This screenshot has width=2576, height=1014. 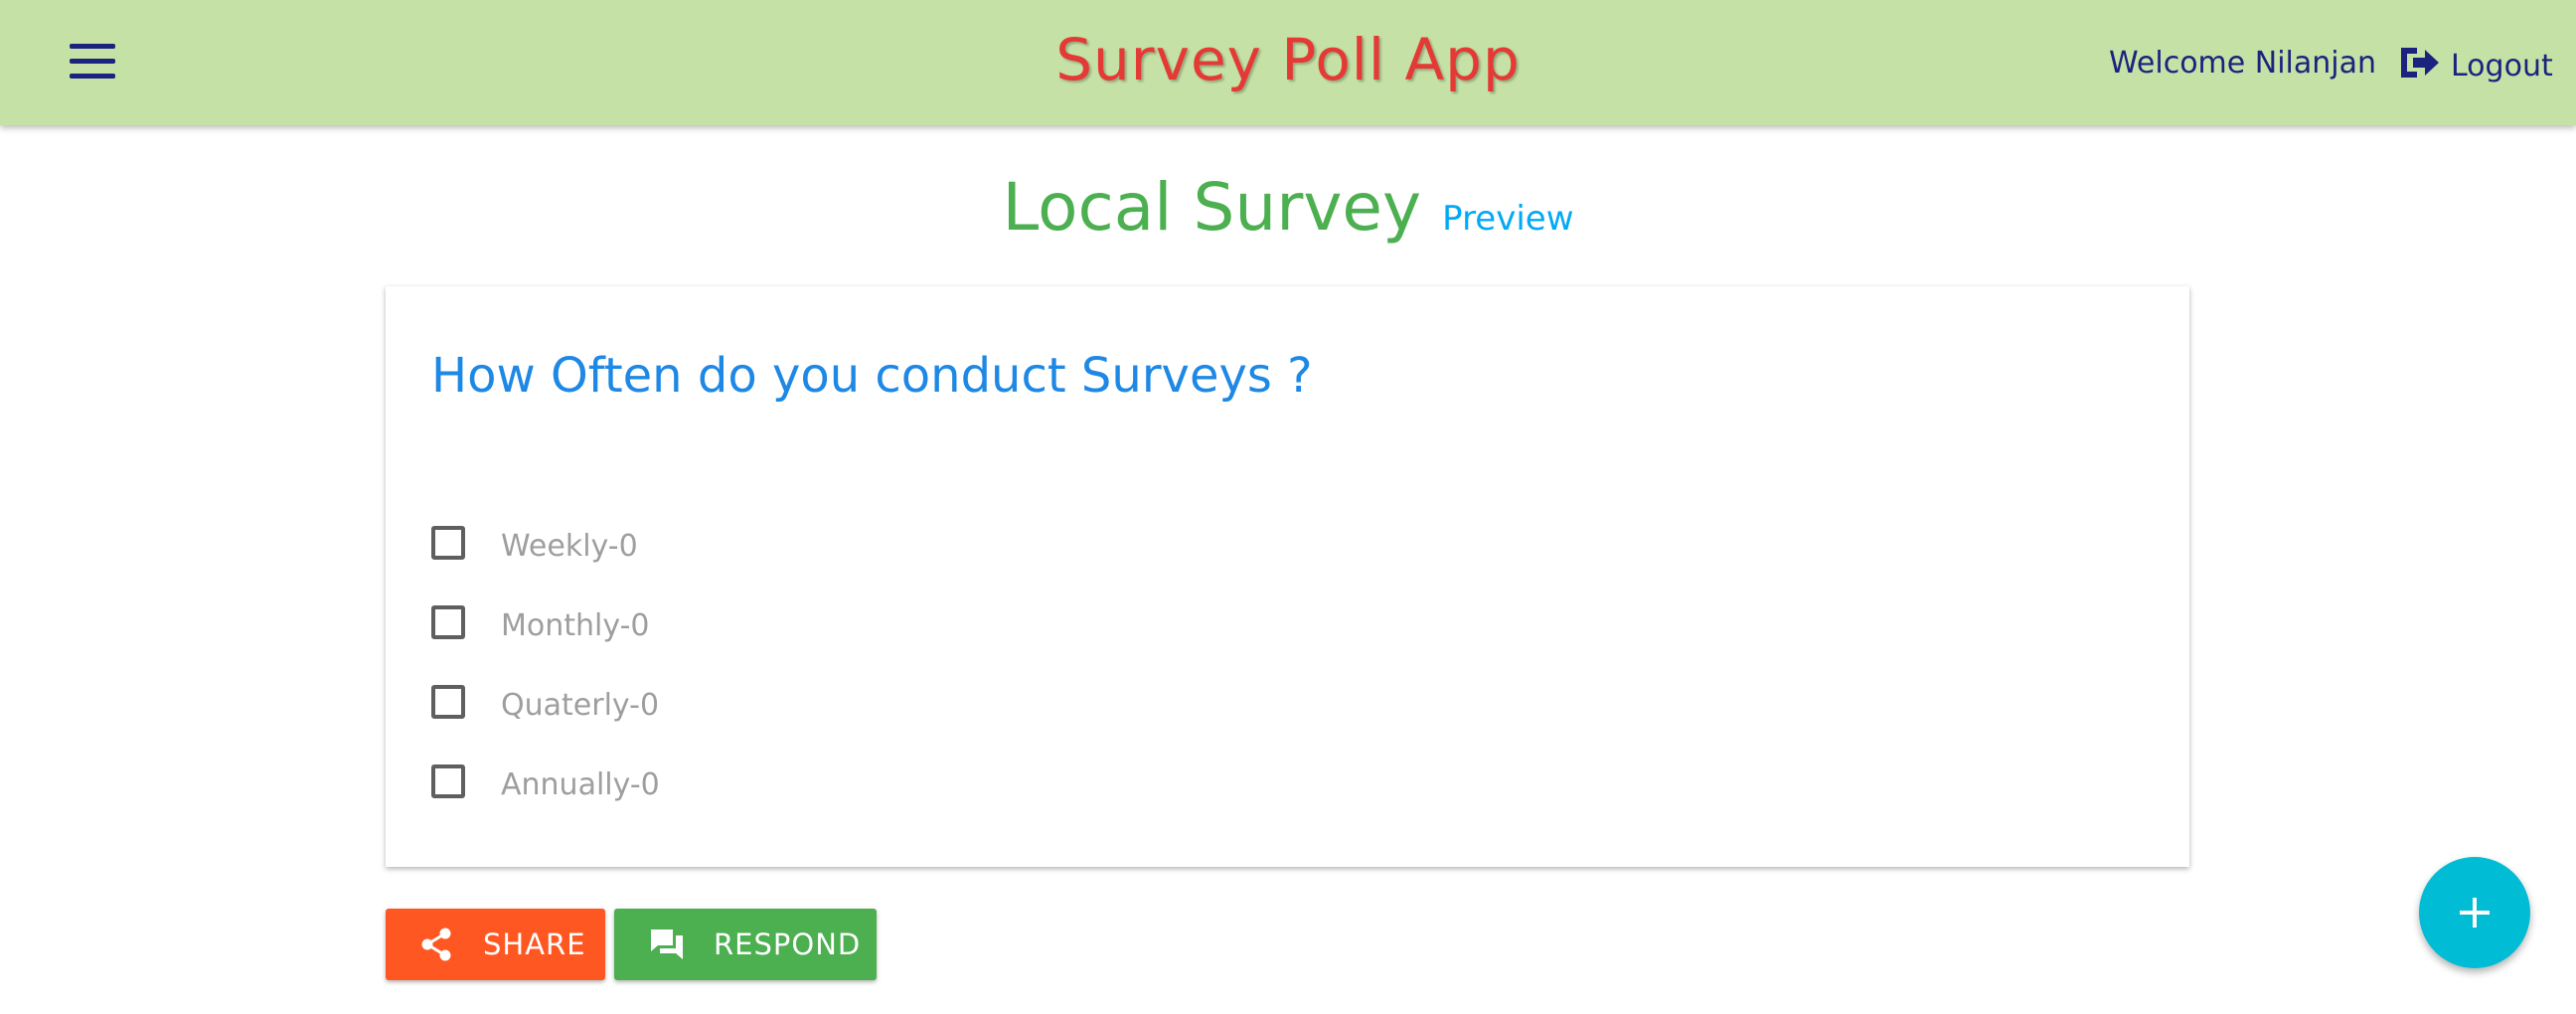 I want to click on option-label: Quaterly-0, so click(x=580, y=706).